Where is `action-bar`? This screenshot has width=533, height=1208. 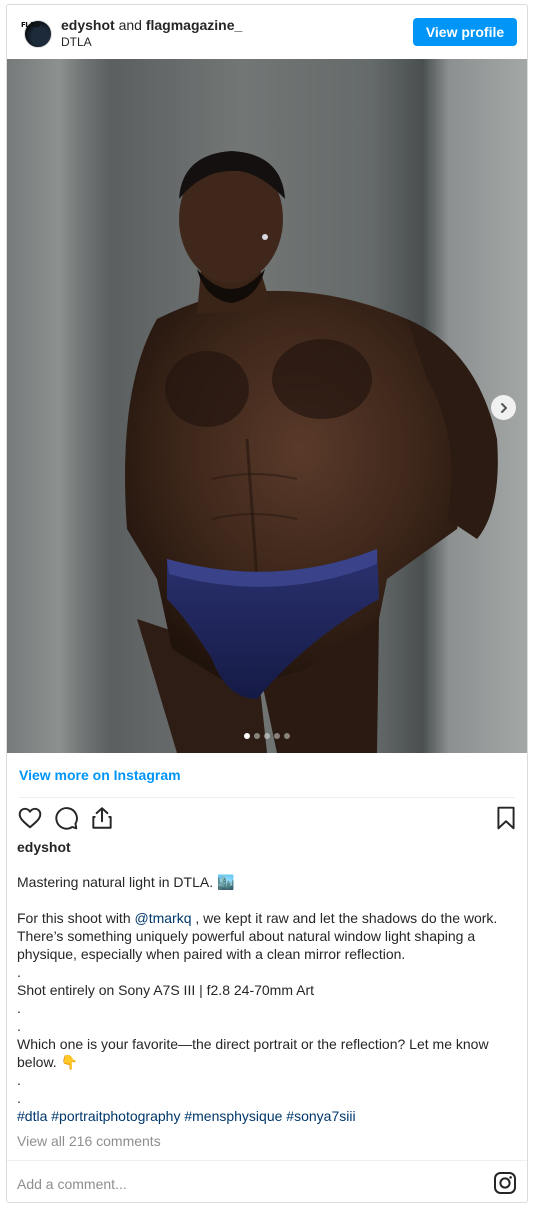 action-bar is located at coordinates (267, 819).